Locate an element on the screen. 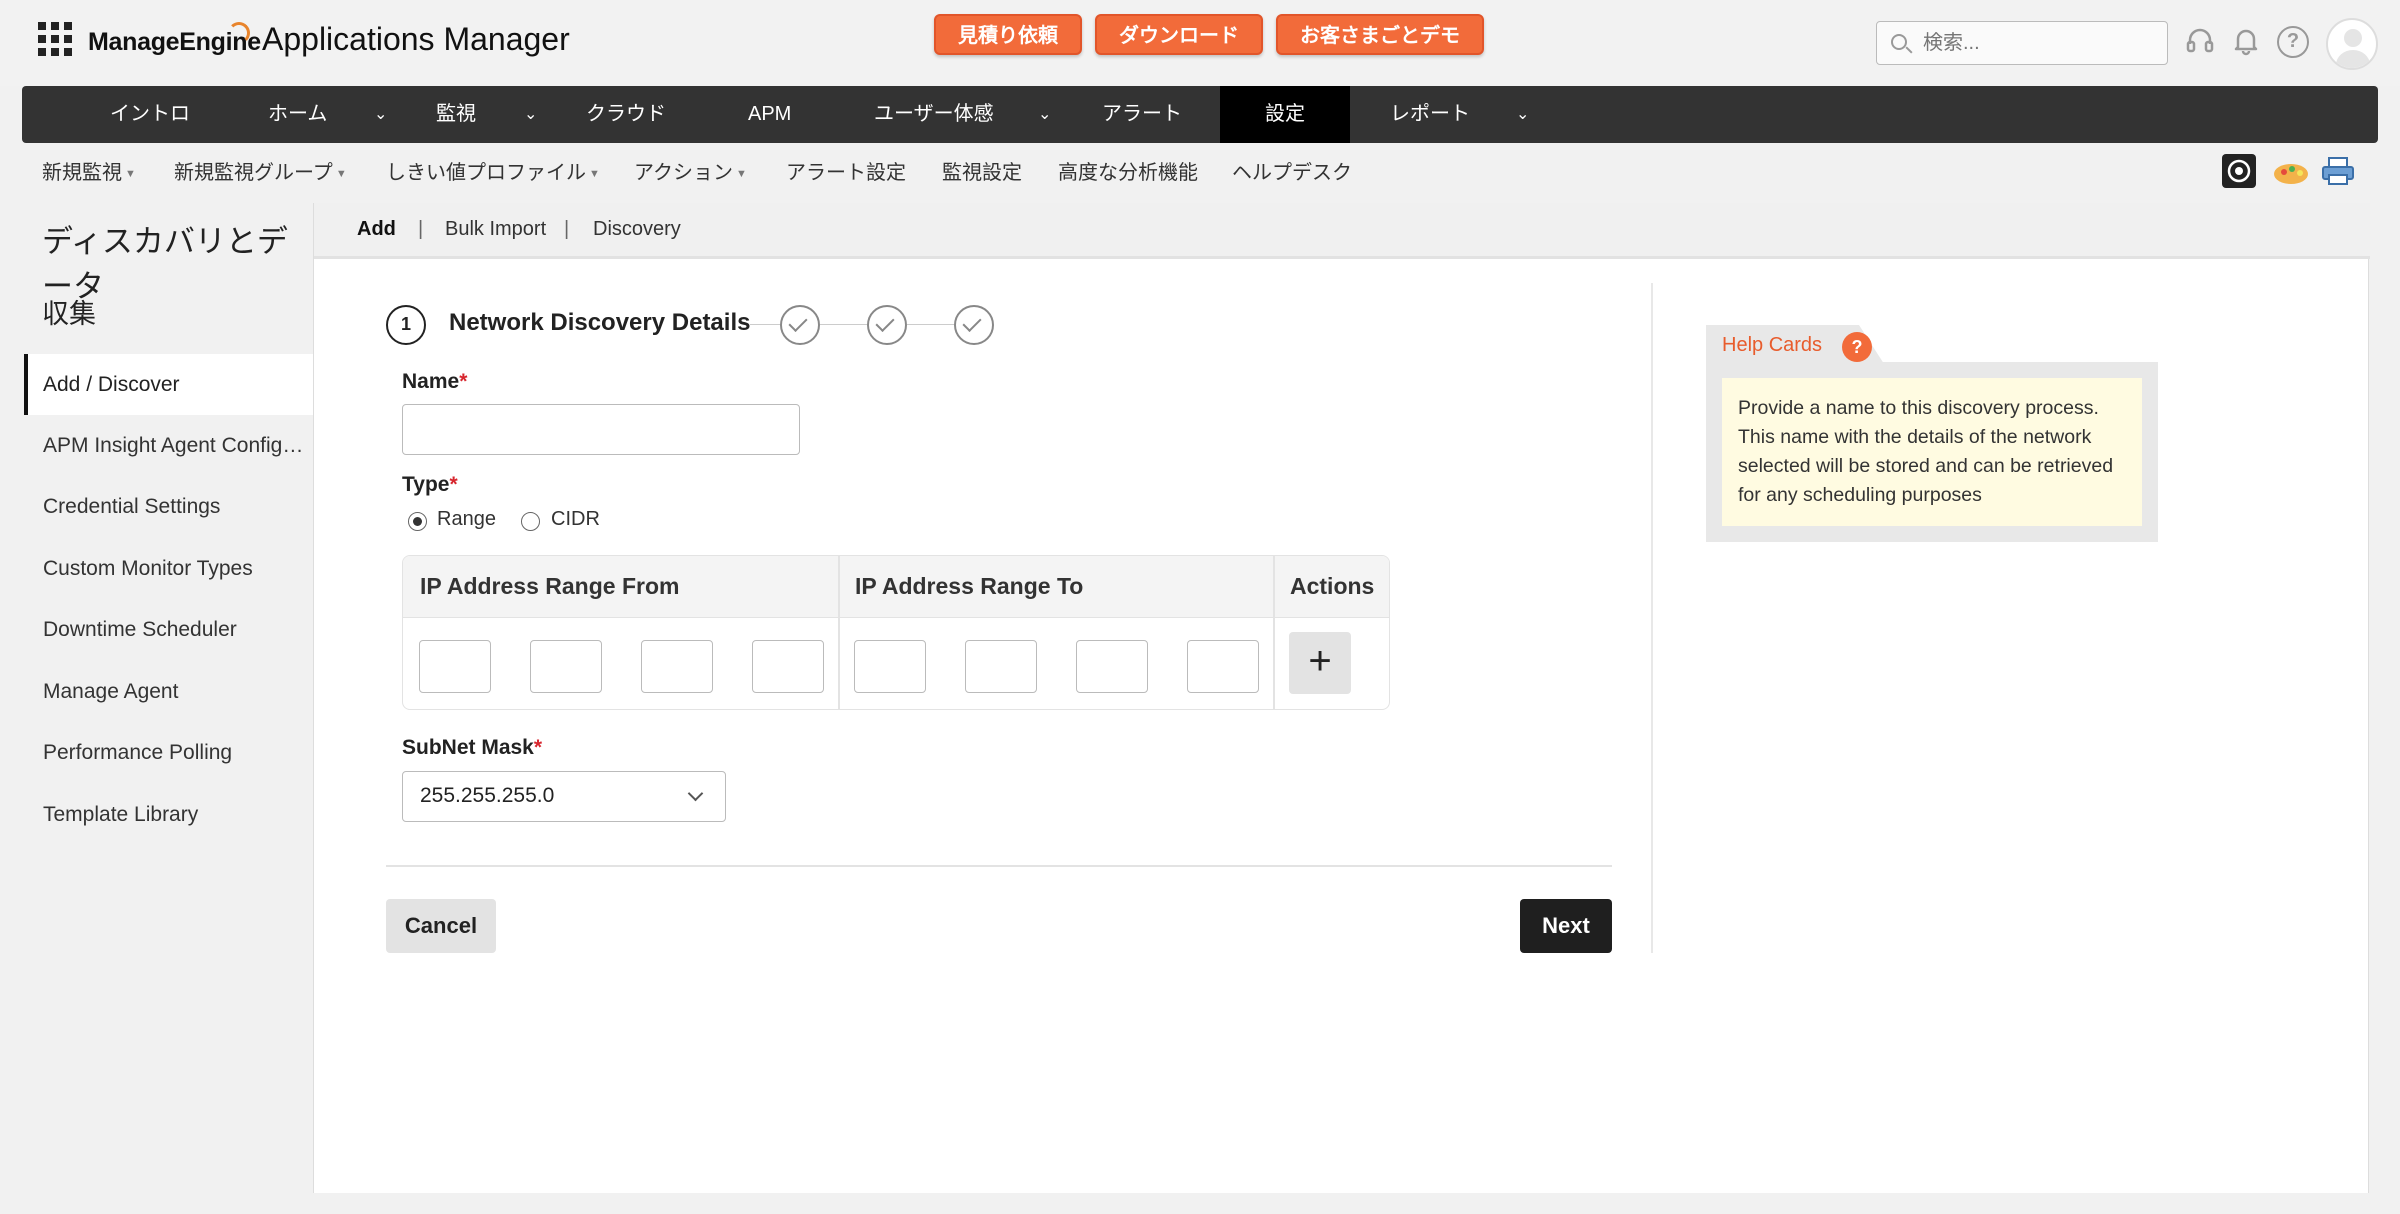 The height and width of the screenshot is (1214, 2400). tab-bulk-import: Bulk Import is located at coordinates (495, 229).